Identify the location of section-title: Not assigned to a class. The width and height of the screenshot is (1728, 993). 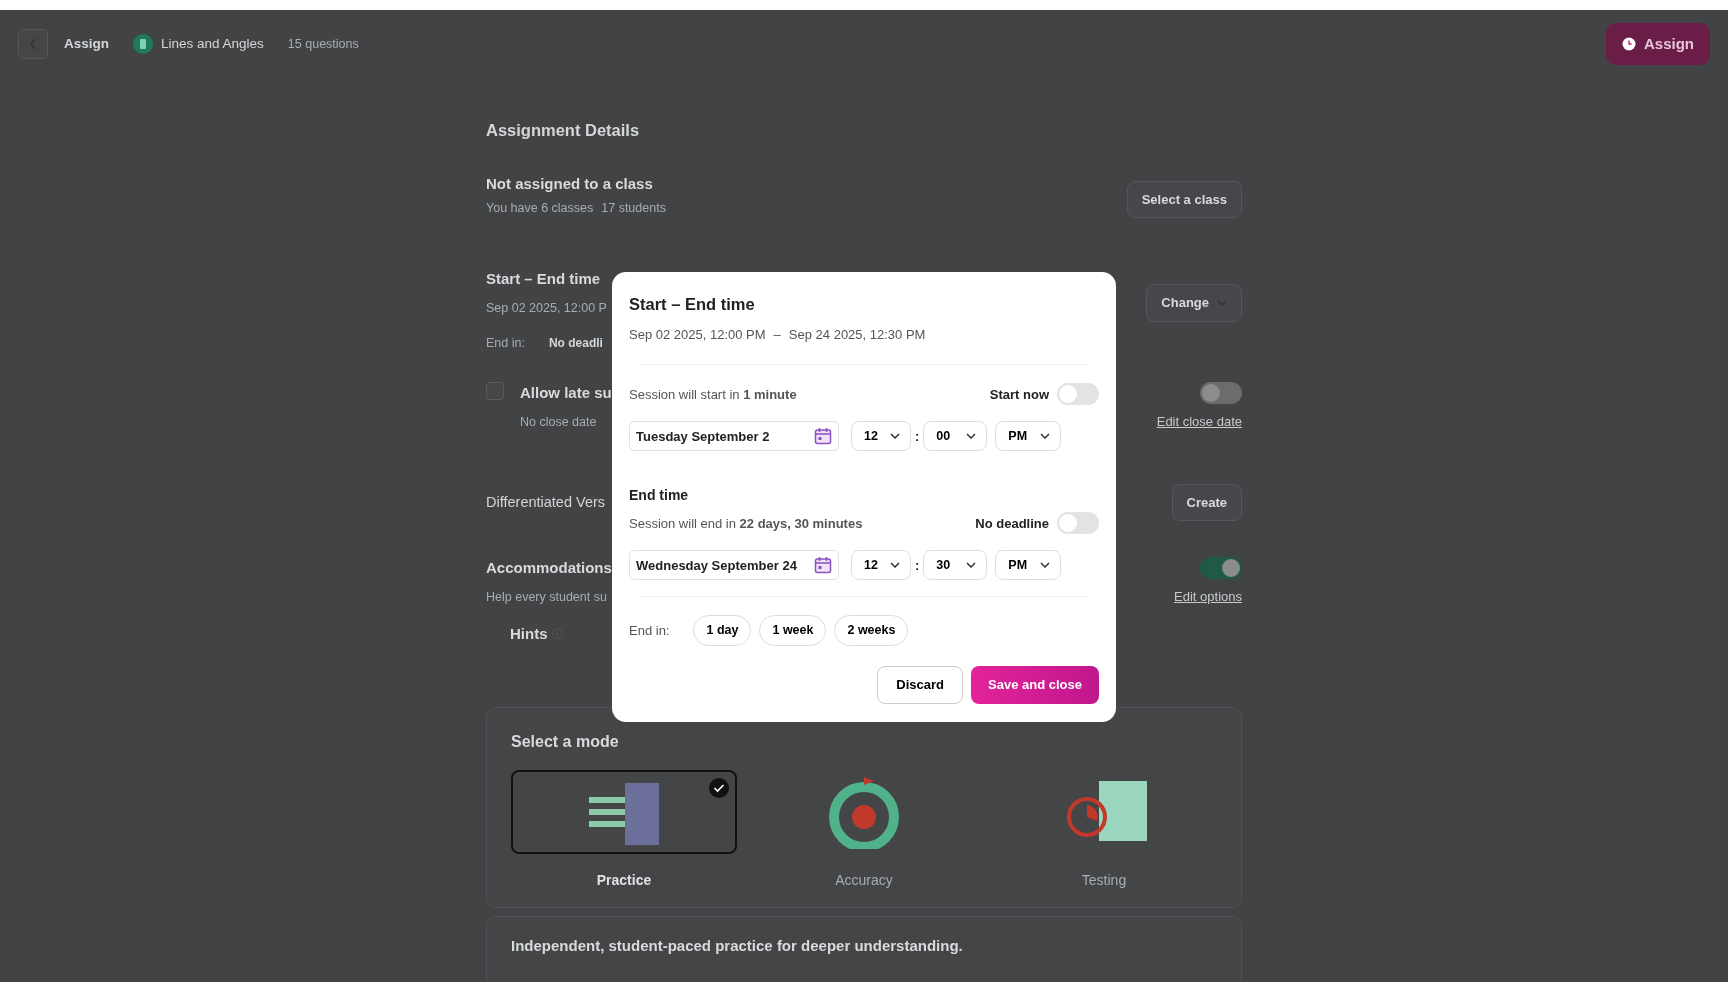
(570, 183).